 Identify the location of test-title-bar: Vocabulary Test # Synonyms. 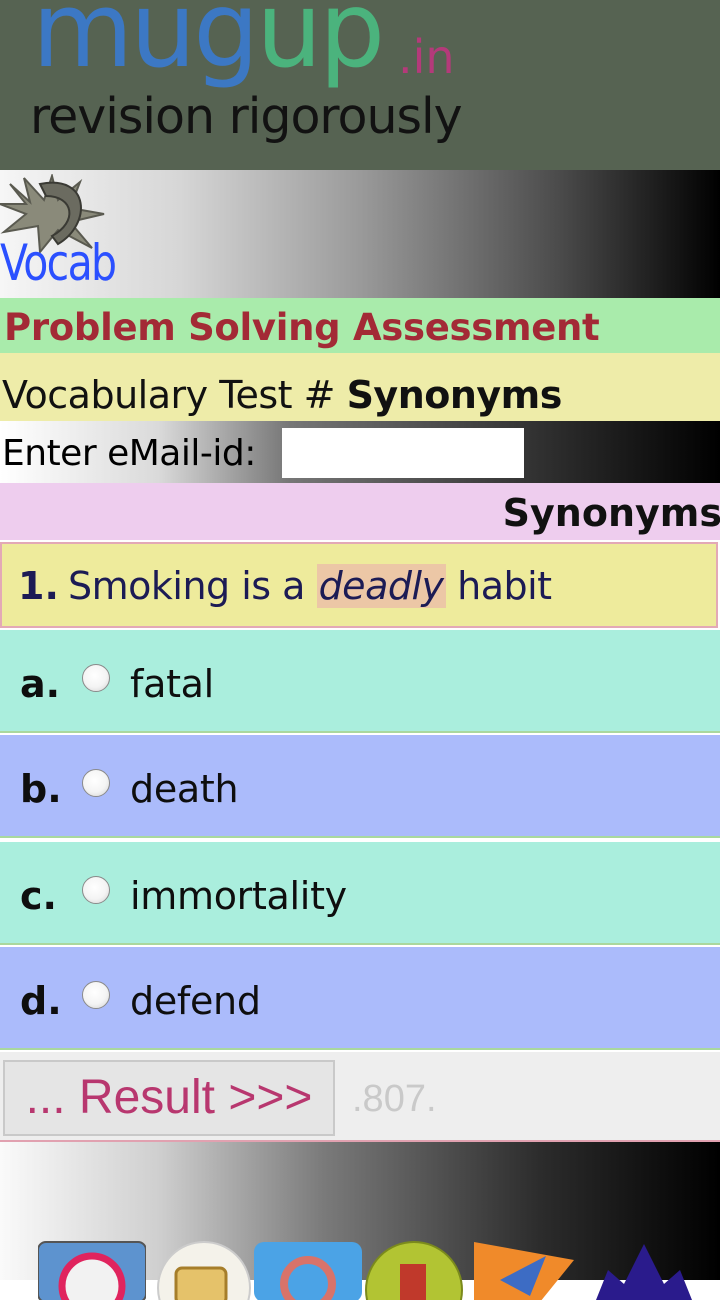
(360, 387).